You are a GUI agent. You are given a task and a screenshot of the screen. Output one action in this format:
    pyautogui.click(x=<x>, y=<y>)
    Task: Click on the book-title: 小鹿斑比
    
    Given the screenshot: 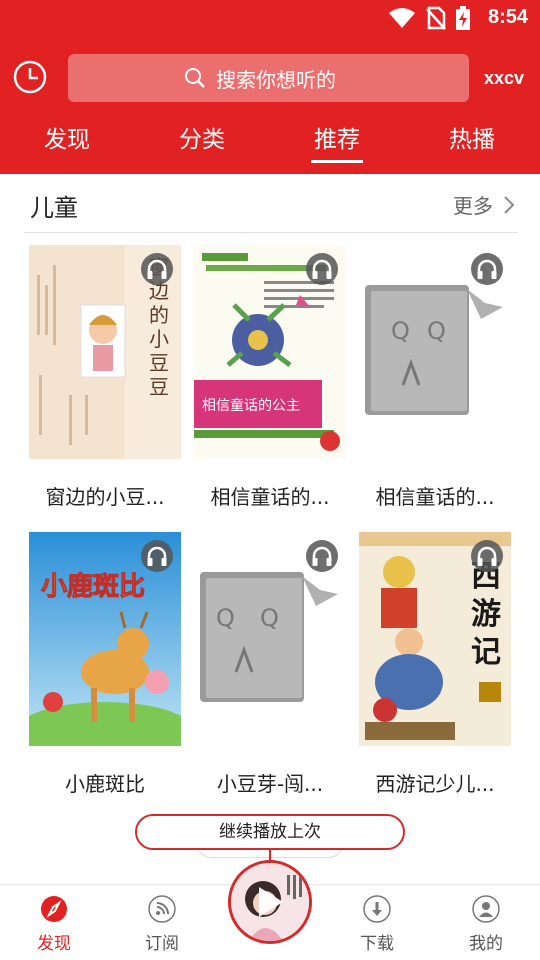 What is the action you would take?
    pyautogui.click(x=105, y=784)
    